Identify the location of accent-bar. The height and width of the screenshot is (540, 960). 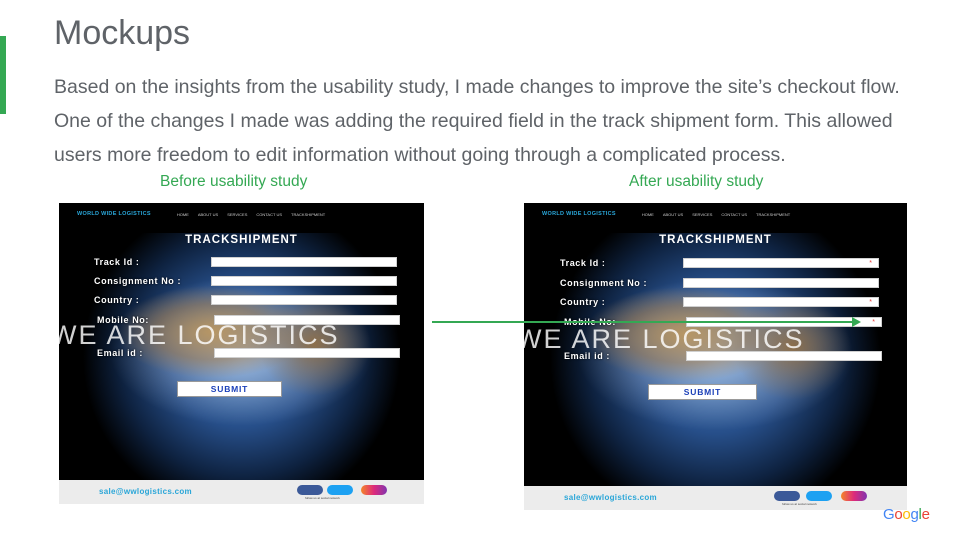
(3, 75).